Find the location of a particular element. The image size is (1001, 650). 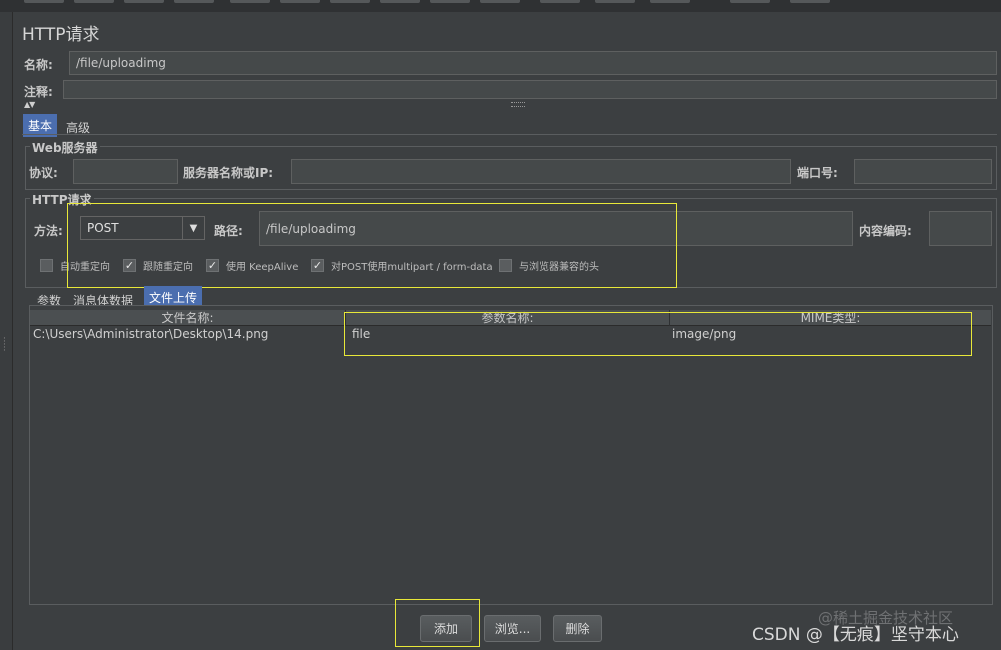

server-input is located at coordinates (541, 171).